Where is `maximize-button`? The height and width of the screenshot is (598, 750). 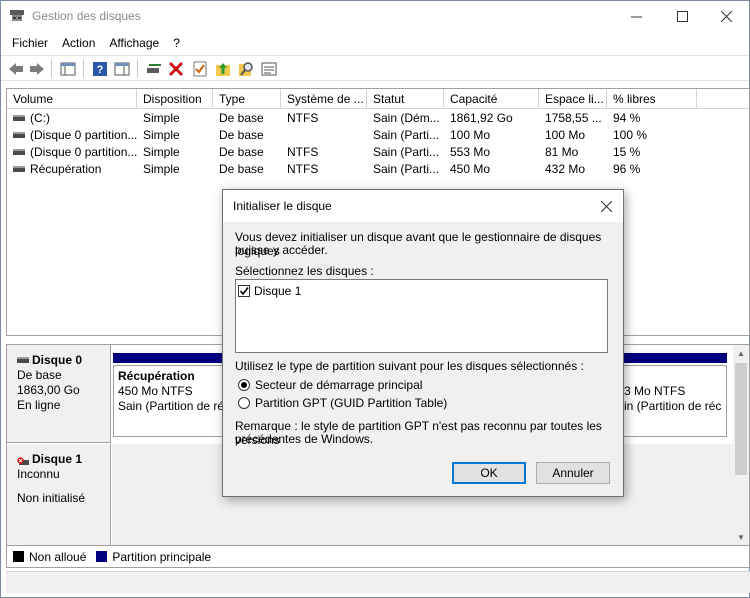
maximize-button is located at coordinates (682, 16).